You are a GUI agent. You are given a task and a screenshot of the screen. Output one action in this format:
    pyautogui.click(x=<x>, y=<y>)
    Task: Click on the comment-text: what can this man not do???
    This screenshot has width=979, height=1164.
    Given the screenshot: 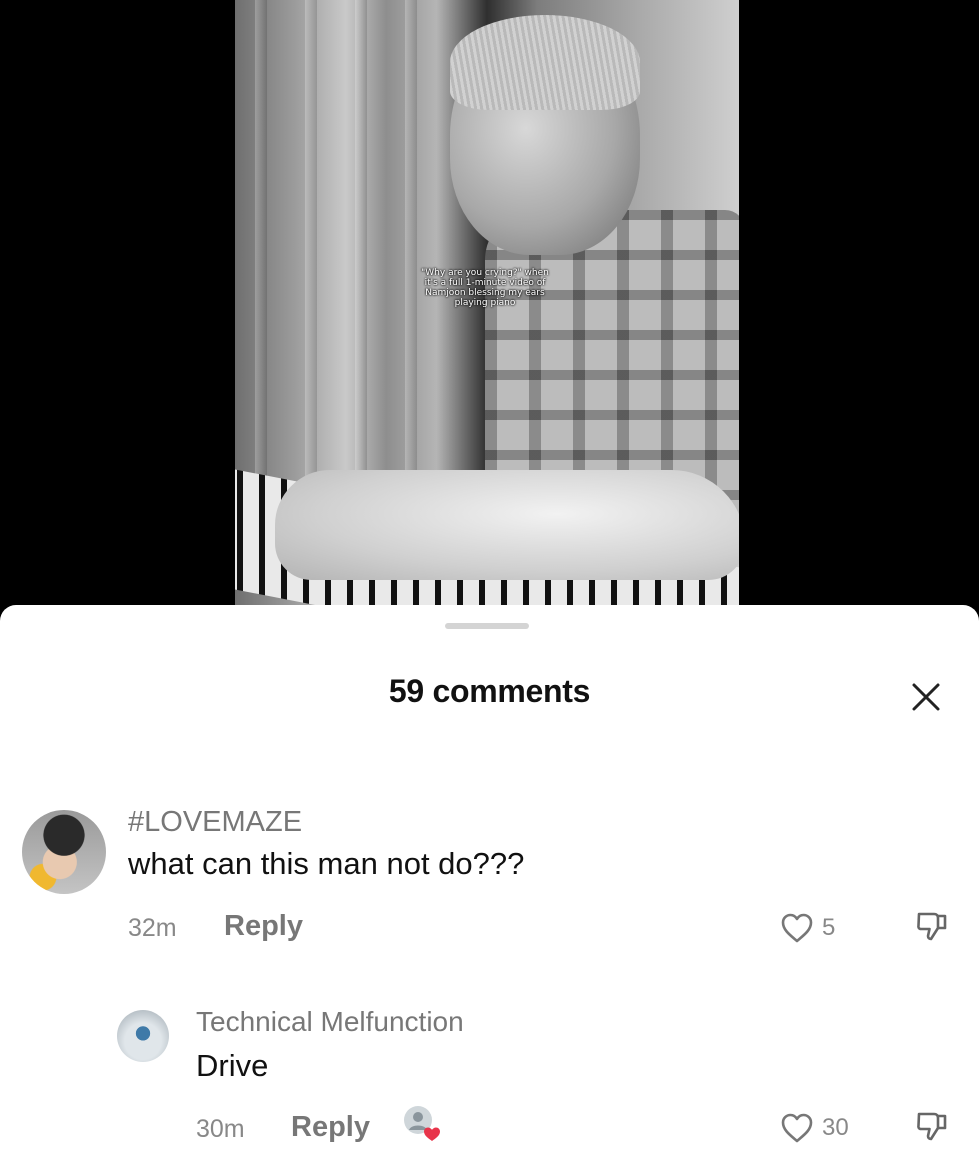 What is the action you would take?
    pyautogui.click(x=326, y=863)
    